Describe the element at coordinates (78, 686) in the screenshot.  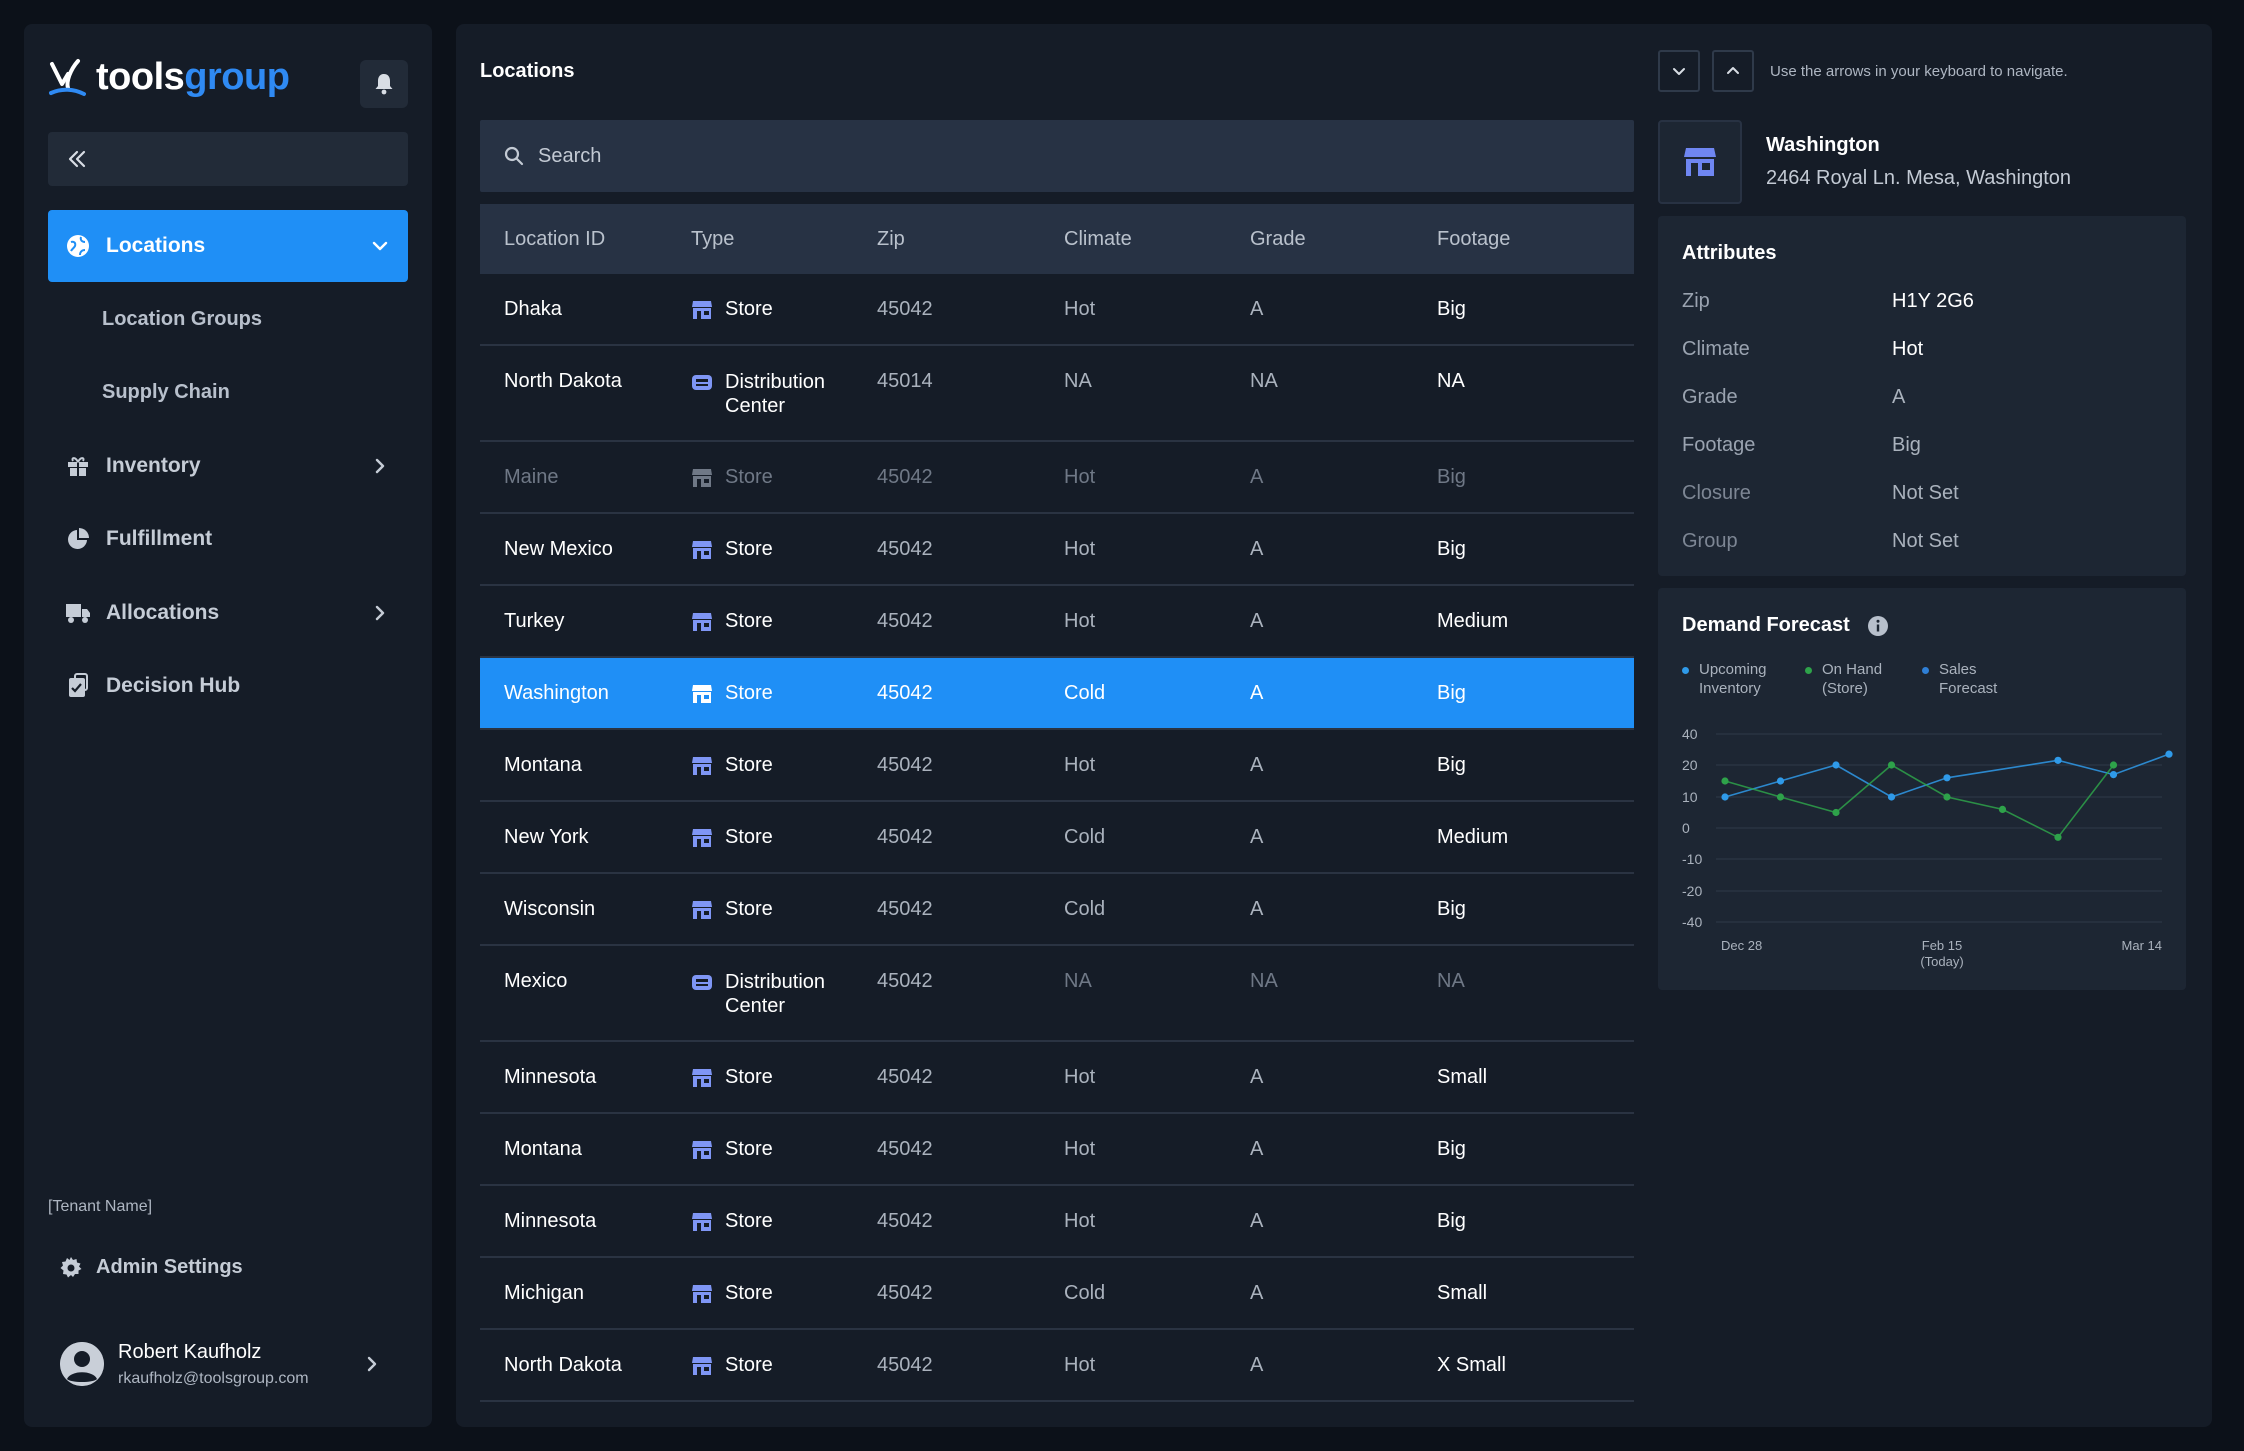
I see `checklist-icon` at that location.